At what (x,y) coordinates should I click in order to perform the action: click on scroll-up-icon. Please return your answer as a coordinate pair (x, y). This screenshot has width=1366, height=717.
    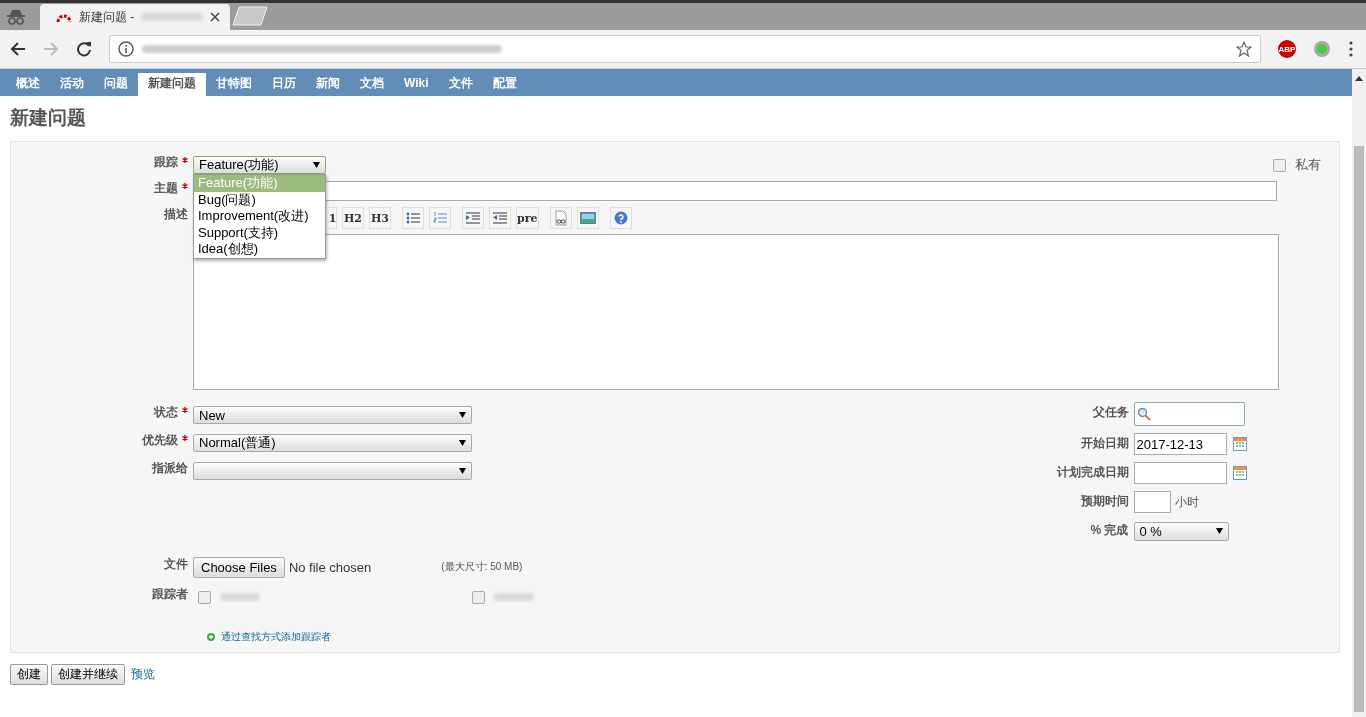
    Looking at the image, I should click on (1359, 78).